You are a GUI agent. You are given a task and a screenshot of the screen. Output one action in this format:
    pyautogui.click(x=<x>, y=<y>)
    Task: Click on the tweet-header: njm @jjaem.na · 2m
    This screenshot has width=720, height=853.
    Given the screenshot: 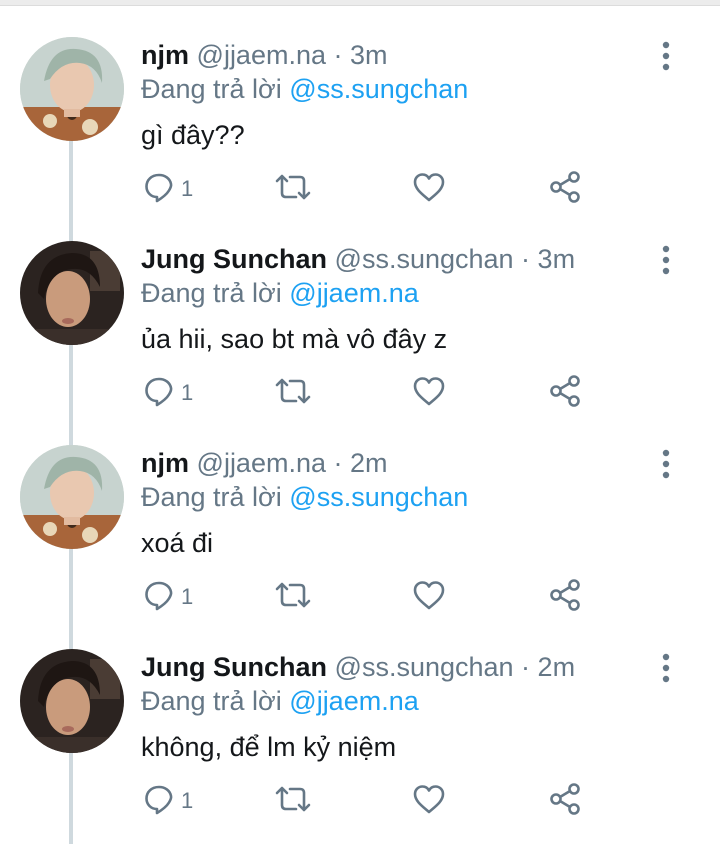 What is the action you would take?
    pyautogui.click(x=264, y=463)
    